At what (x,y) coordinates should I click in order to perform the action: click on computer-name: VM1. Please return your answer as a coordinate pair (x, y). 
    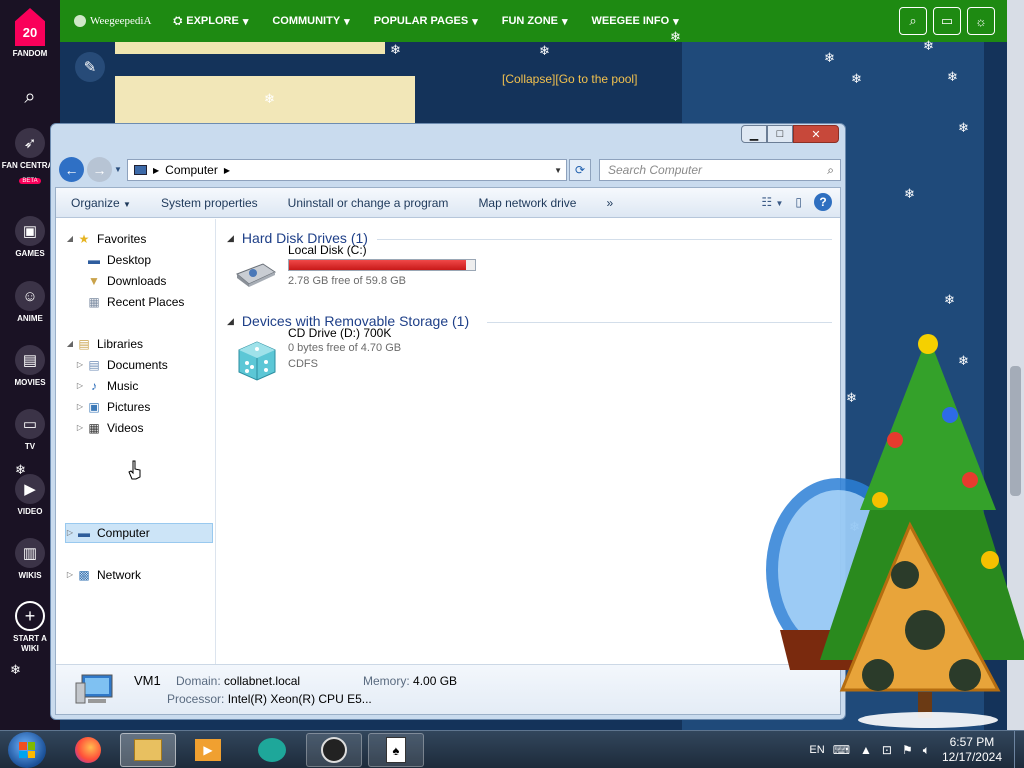
    Looking at the image, I should click on (147, 680).